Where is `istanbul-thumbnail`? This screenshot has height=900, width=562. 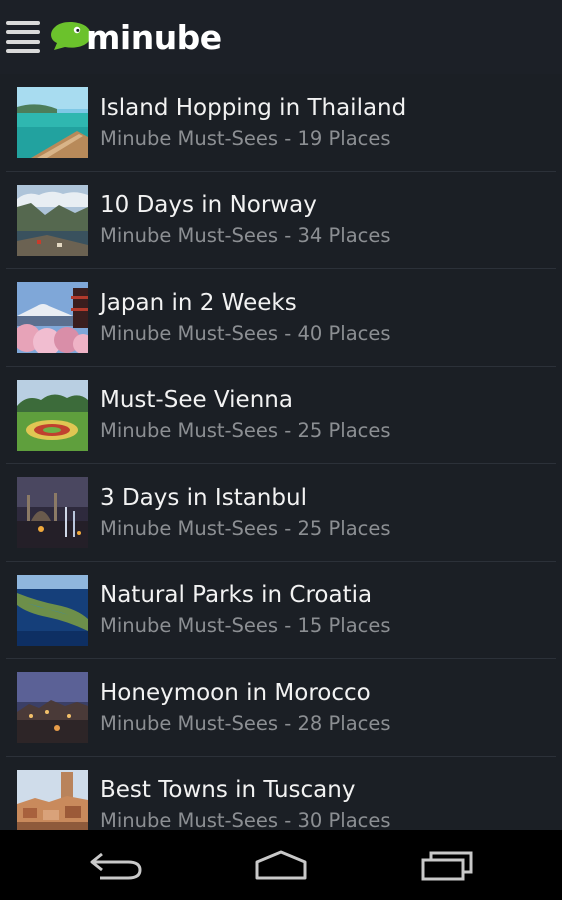
istanbul-thumbnail is located at coordinates (52, 513).